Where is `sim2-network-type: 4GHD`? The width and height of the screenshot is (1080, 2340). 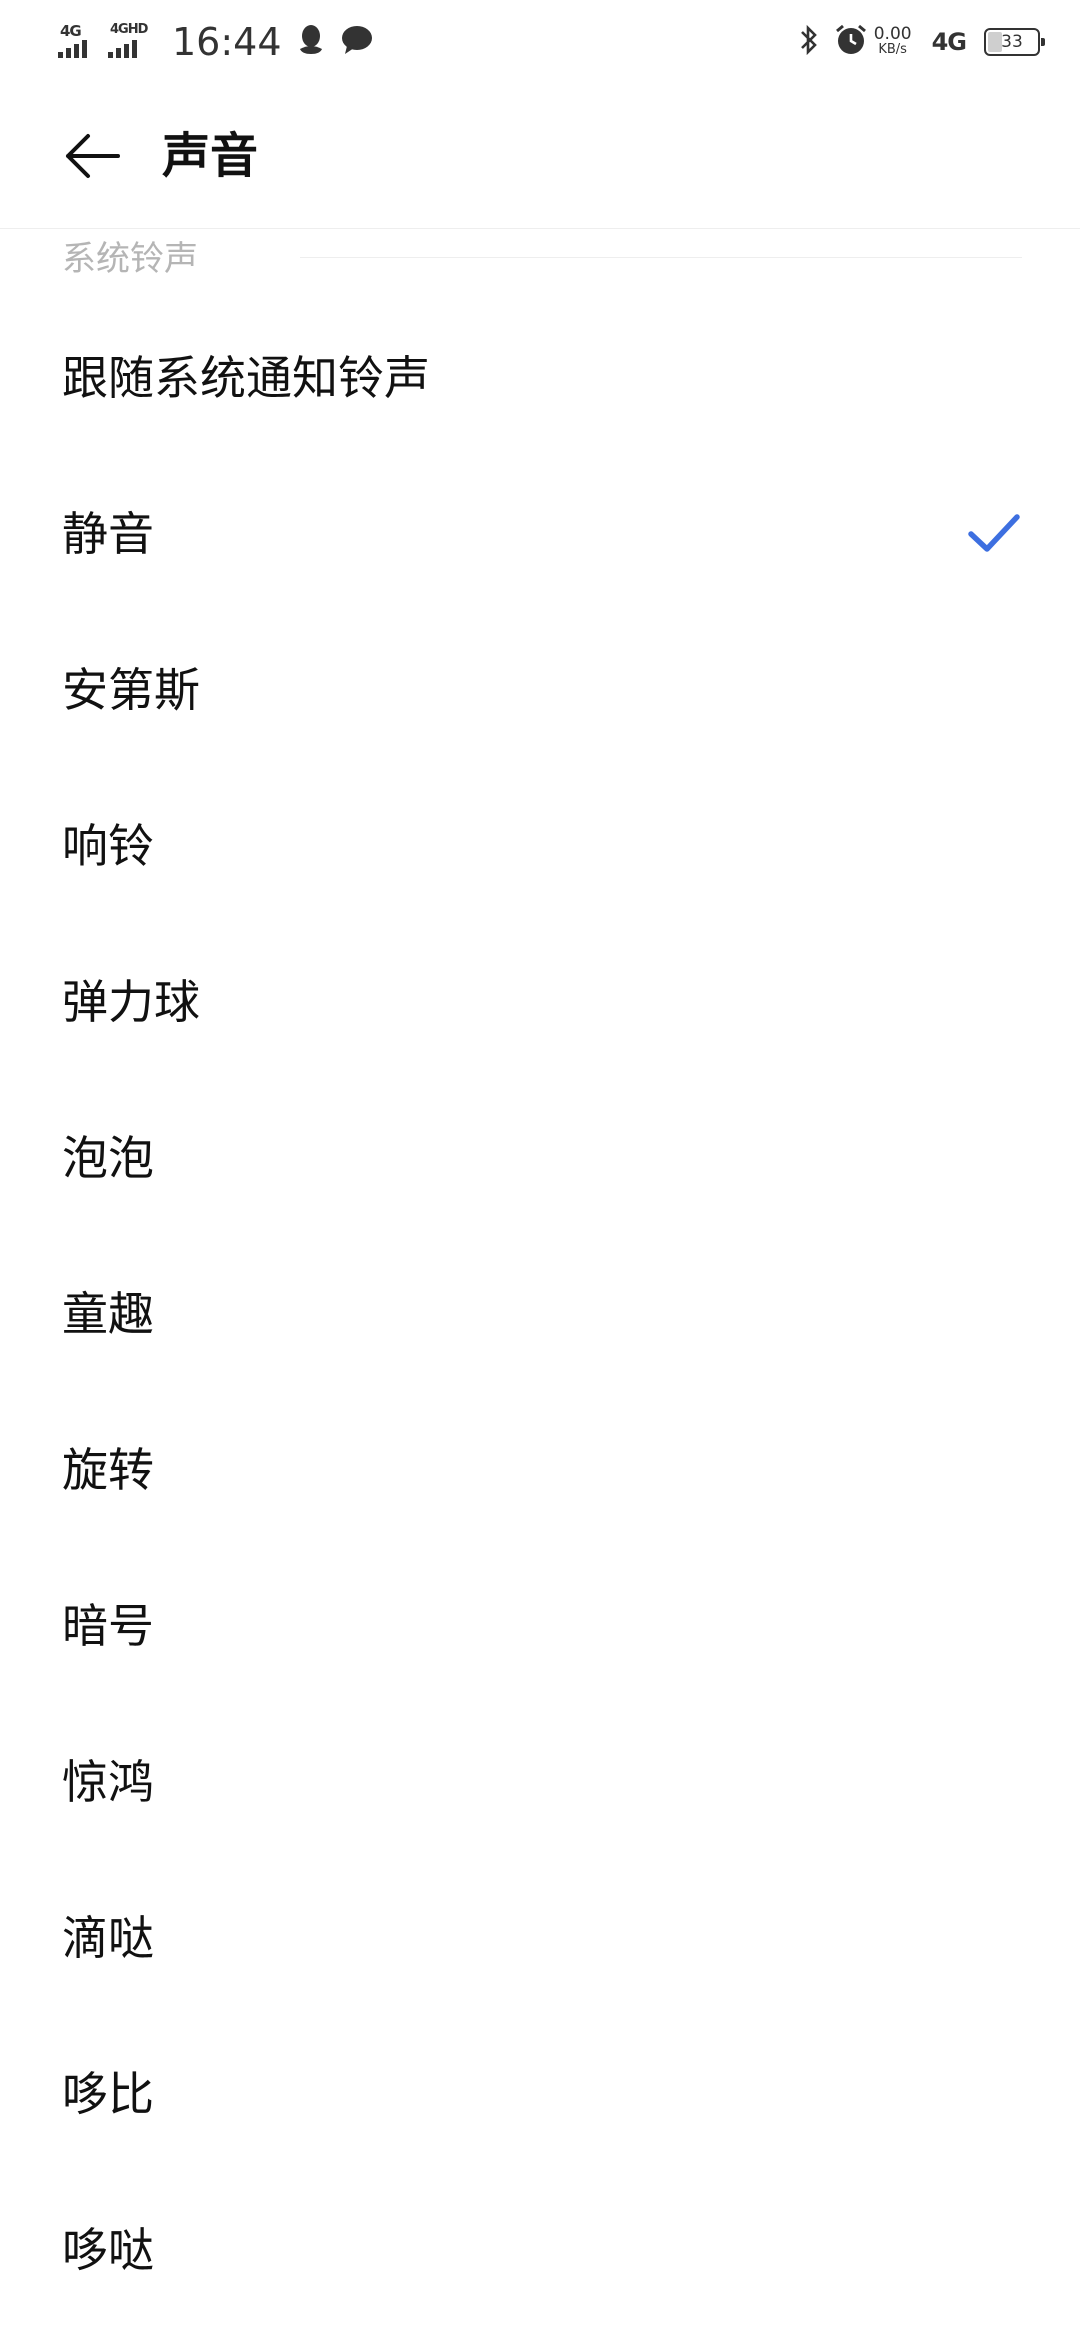
sim2-network-type: 4GHD is located at coordinates (129, 29).